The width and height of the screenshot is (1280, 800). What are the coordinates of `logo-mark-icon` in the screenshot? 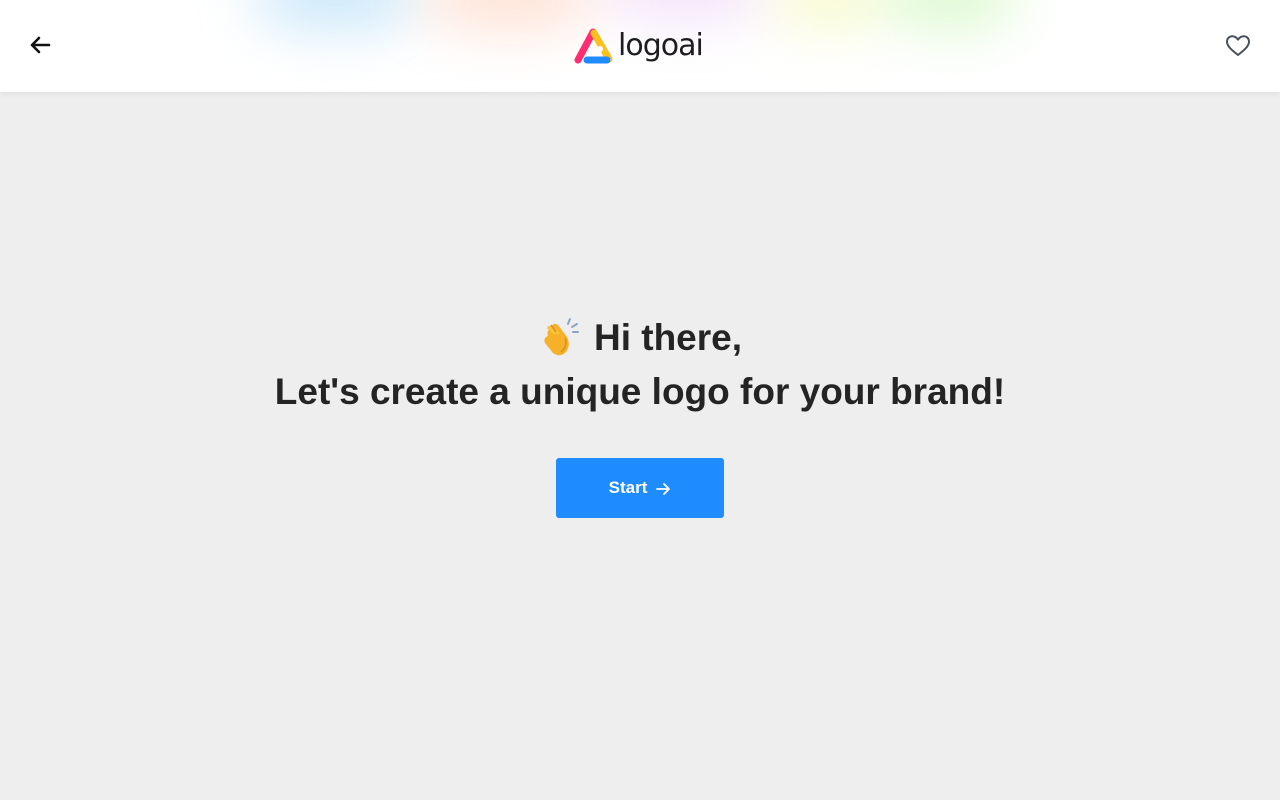 It's located at (593, 46).